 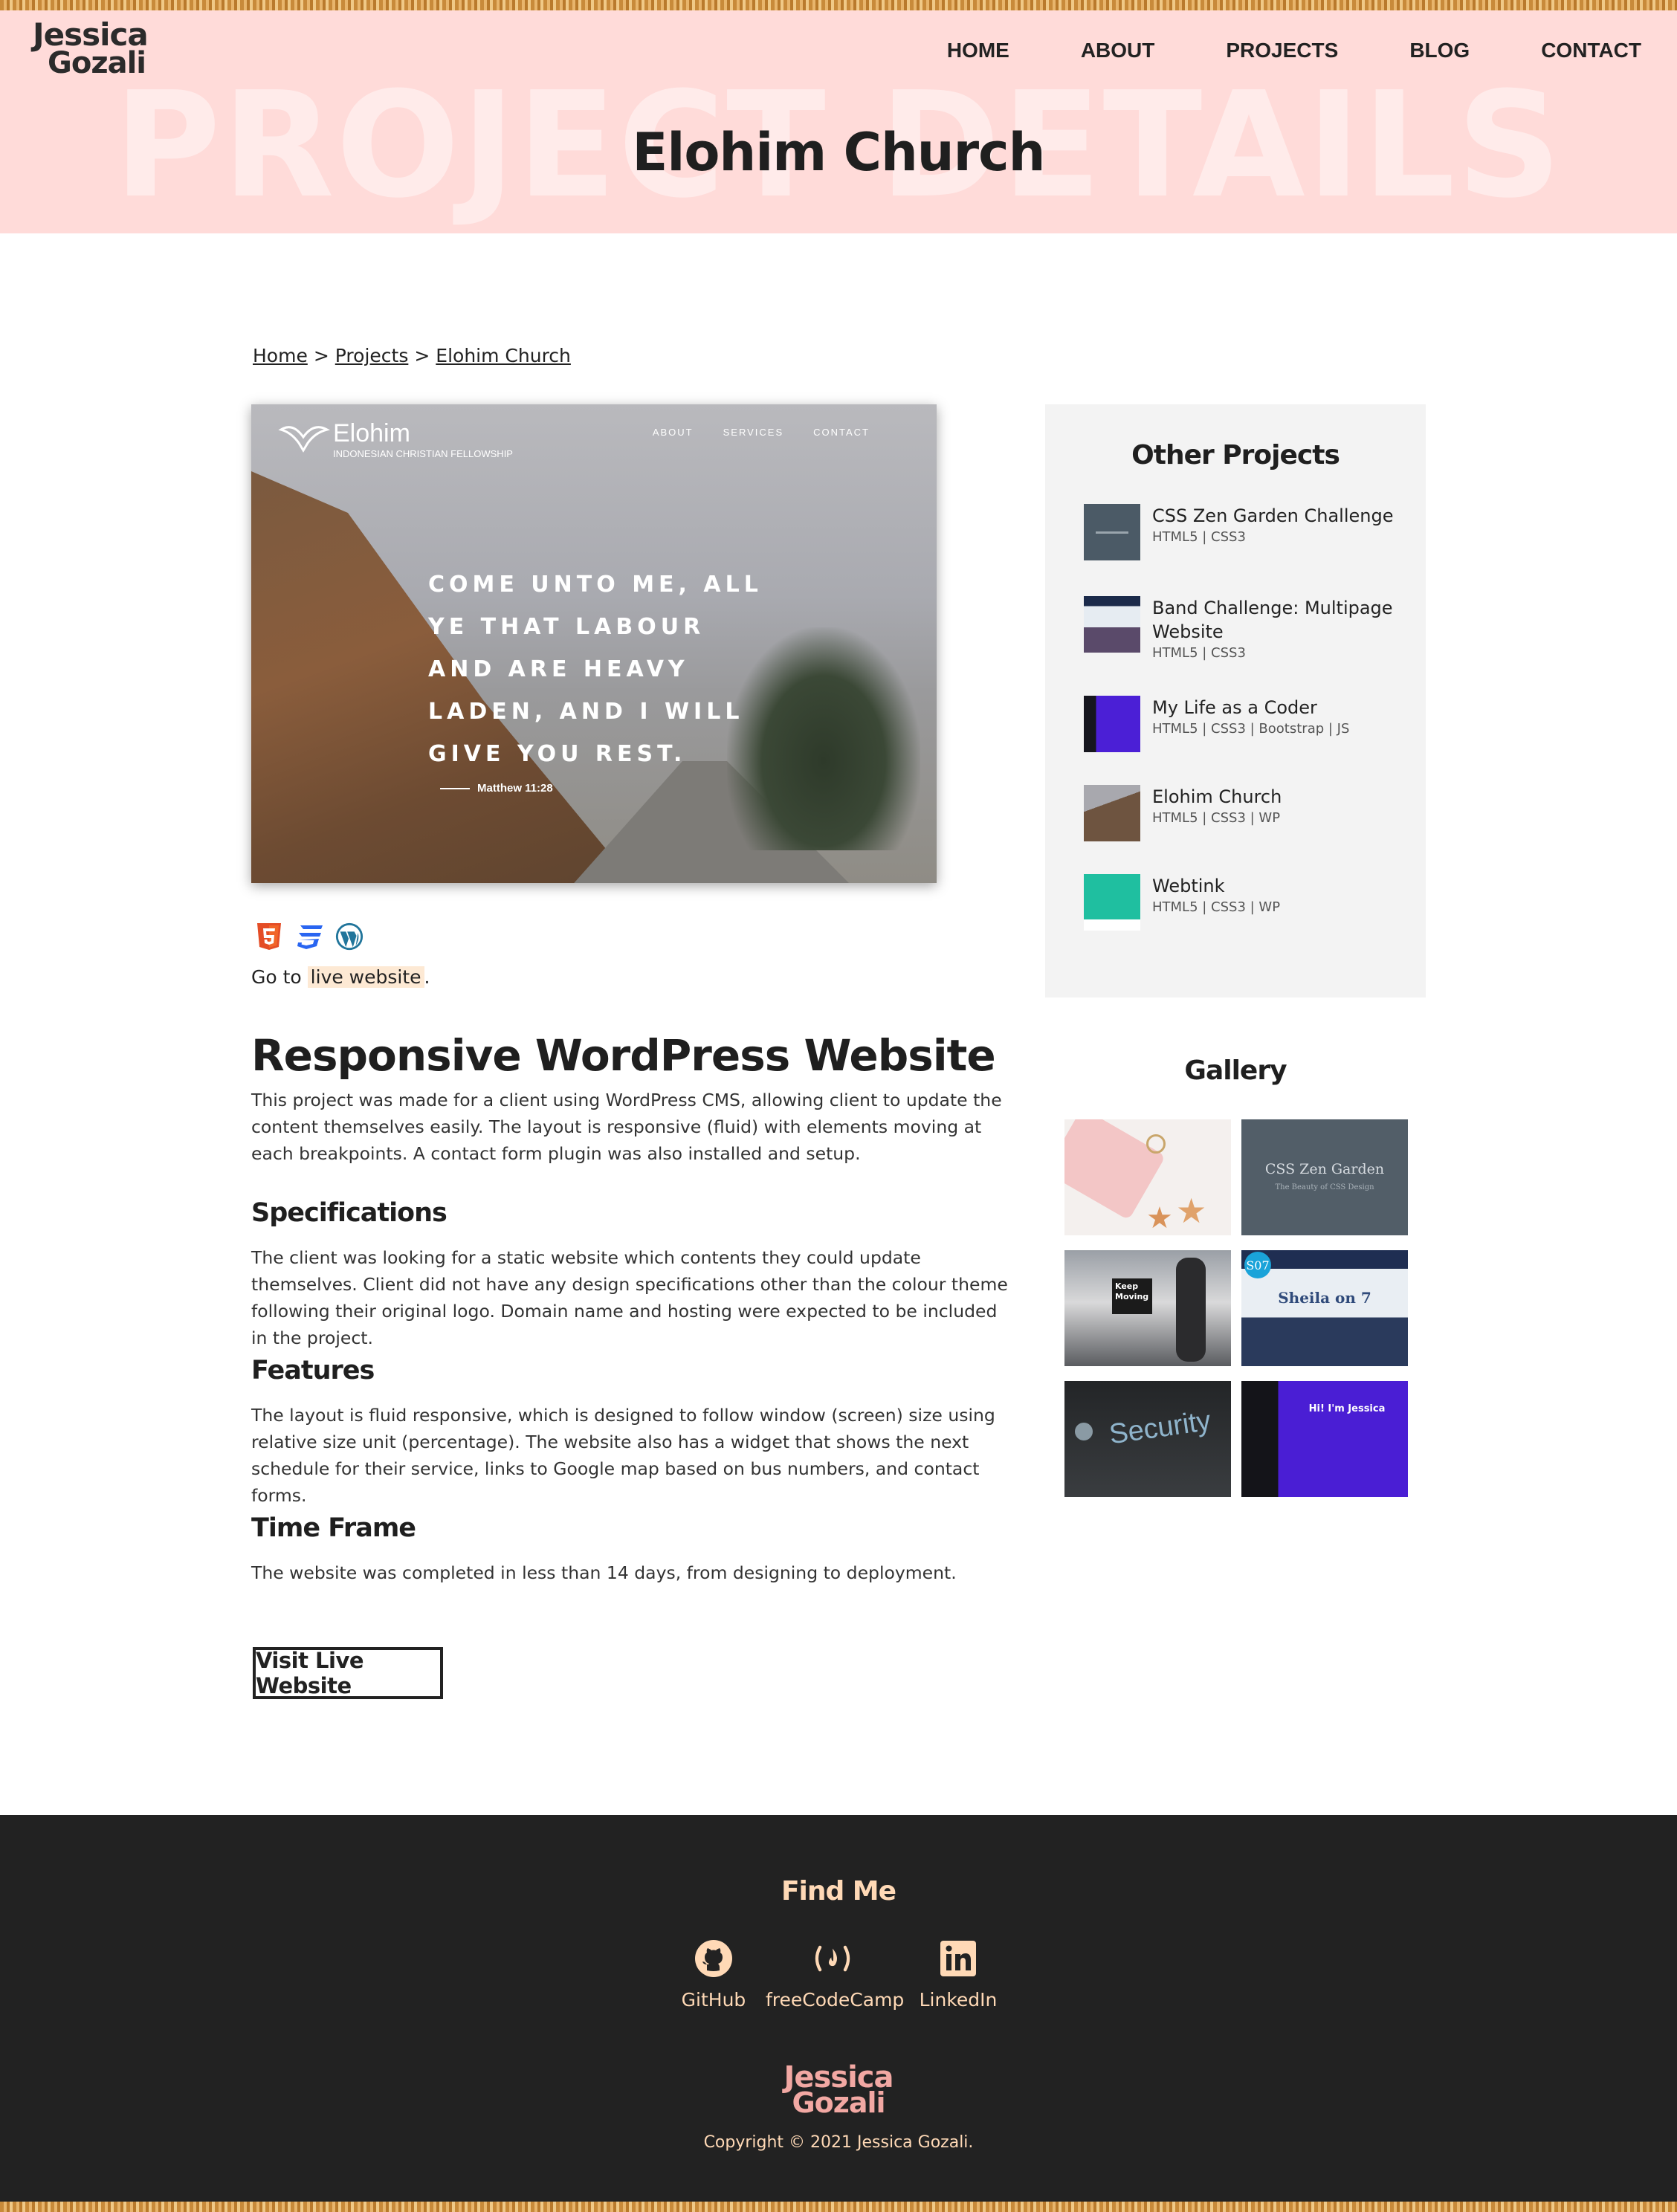 I want to click on project-title: Webtink, so click(x=1188, y=886).